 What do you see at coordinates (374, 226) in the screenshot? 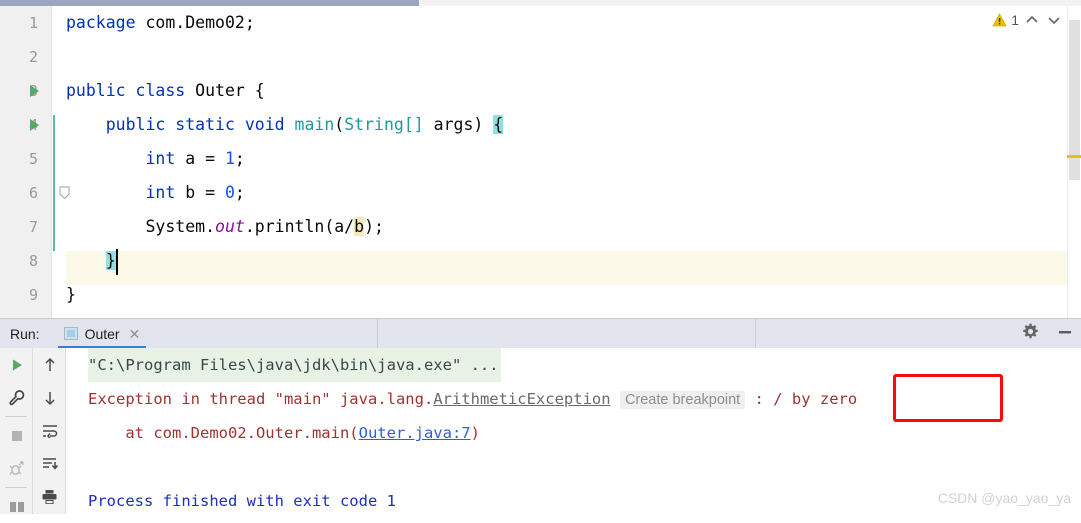
I see `token-punct: );` at bounding box center [374, 226].